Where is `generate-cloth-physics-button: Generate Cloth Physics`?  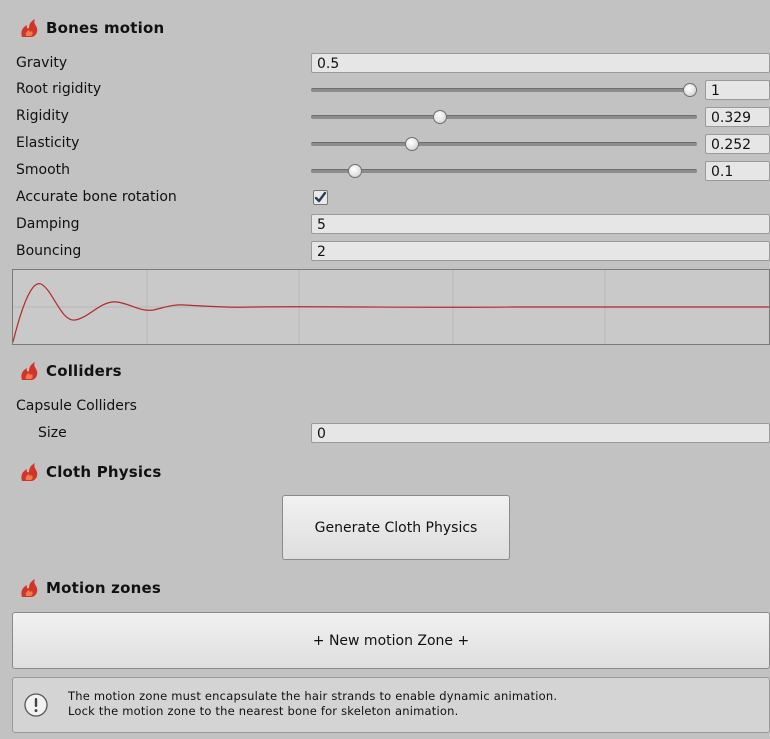 generate-cloth-physics-button: Generate Cloth Physics is located at coordinates (396, 527).